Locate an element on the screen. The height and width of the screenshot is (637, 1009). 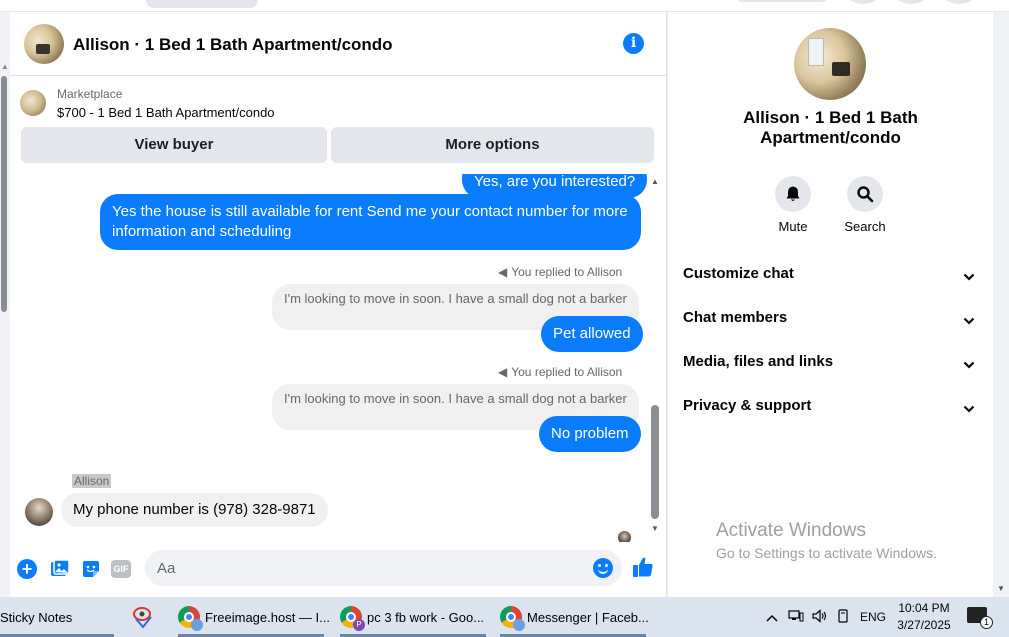
volume-icon is located at coordinates (820, 617).